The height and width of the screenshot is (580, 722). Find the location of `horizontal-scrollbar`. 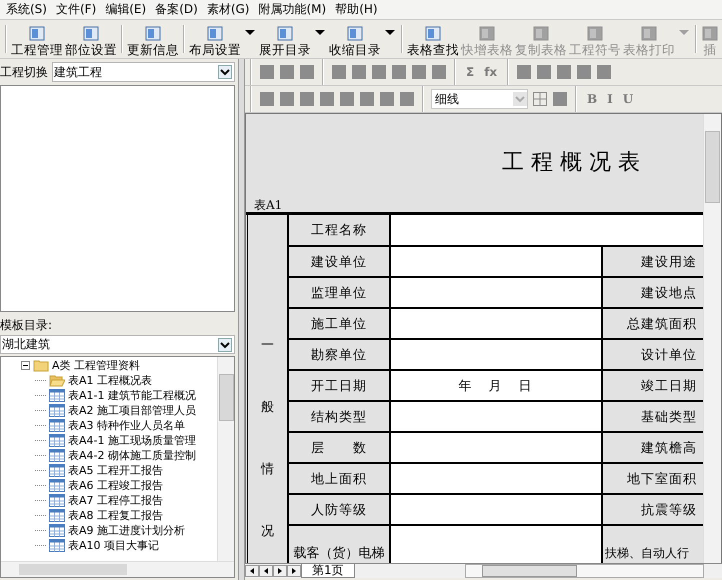

horizontal-scrollbar is located at coordinates (584, 571).